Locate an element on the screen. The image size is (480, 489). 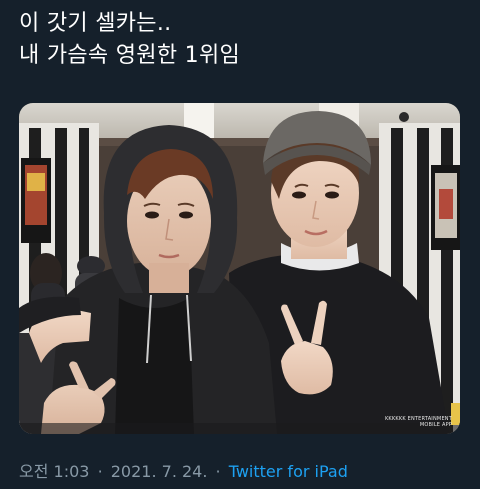
tweet-time: 오전 1:03 is located at coordinates (54, 471).